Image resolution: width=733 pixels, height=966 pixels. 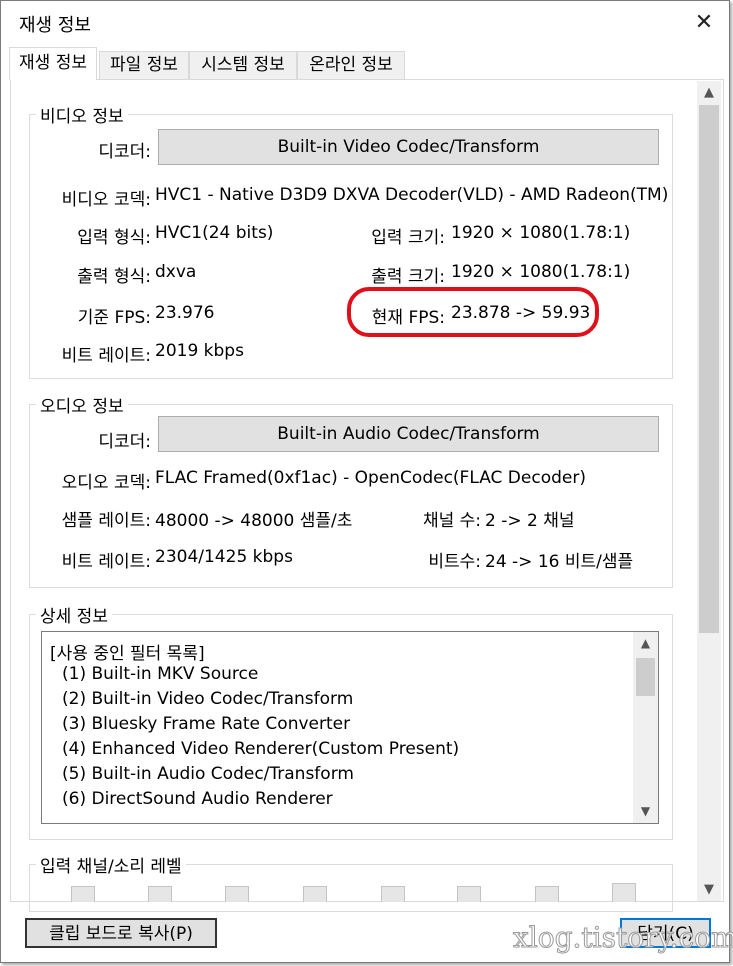 What do you see at coordinates (114, 318) in the screenshot?
I see `base-fps-label: 기준 FPS:` at bounding box center [114, 318].